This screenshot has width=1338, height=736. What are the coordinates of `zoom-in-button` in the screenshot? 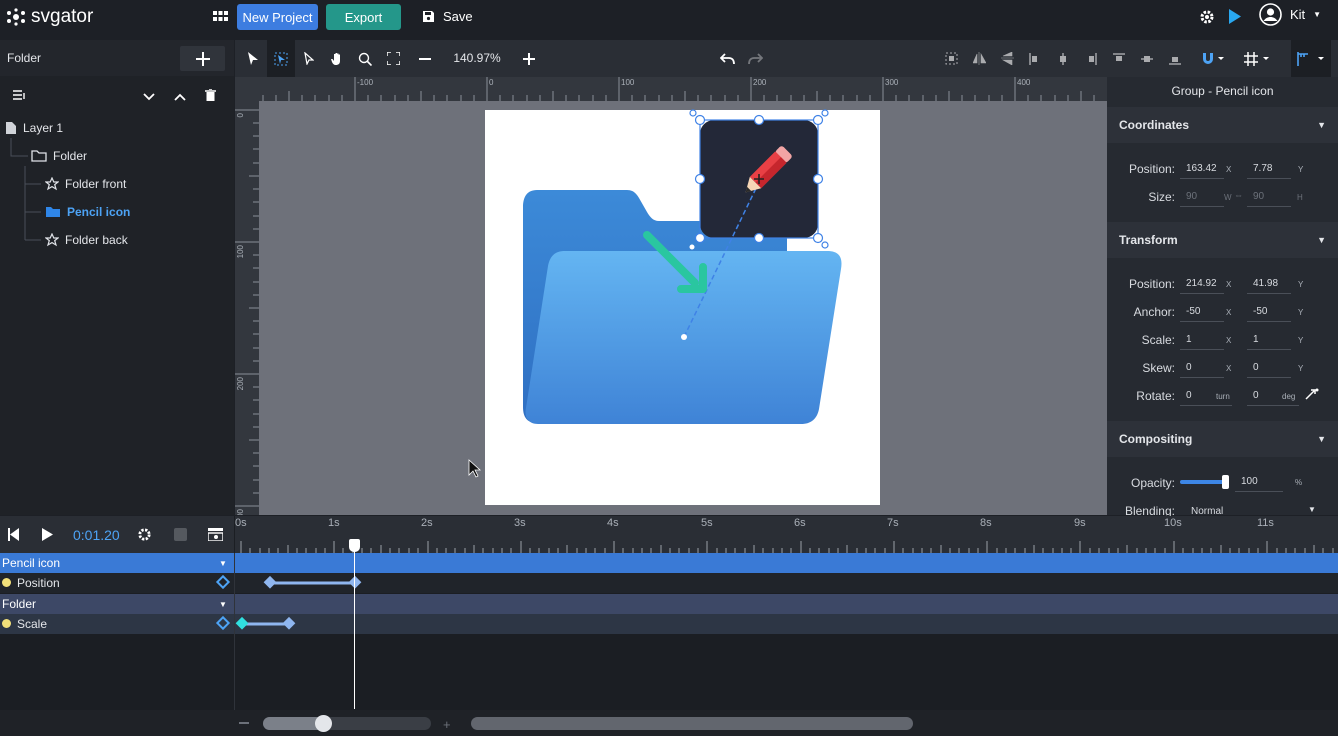 It's located at (529, 58).